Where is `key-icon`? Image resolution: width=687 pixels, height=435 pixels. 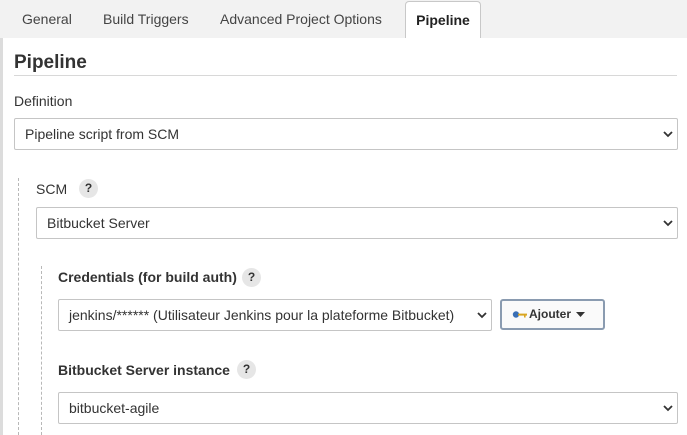
key-icon is located at coordinates (519, 314).